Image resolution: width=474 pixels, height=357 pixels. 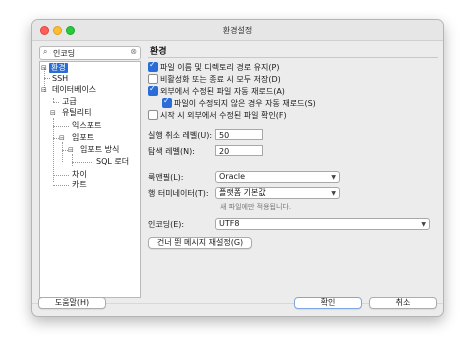 I want to click on tree-item-export: 익스포트, so click(x=86, y=126).